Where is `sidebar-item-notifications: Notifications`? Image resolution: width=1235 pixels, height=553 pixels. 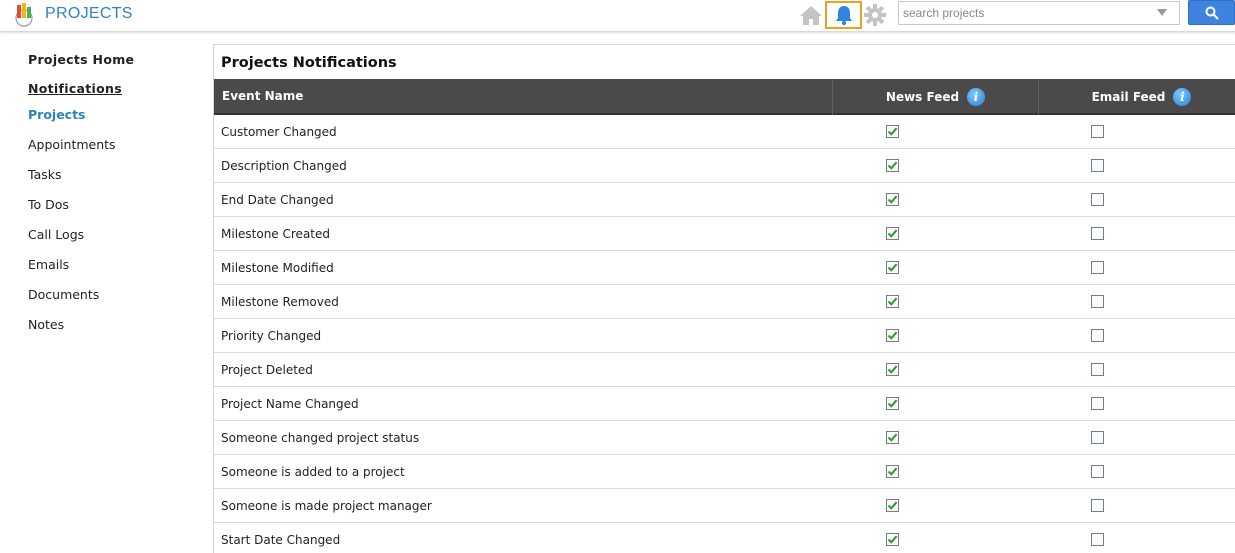
sidebar-item-notifications: Notifications is located at coordinates (75, 88).